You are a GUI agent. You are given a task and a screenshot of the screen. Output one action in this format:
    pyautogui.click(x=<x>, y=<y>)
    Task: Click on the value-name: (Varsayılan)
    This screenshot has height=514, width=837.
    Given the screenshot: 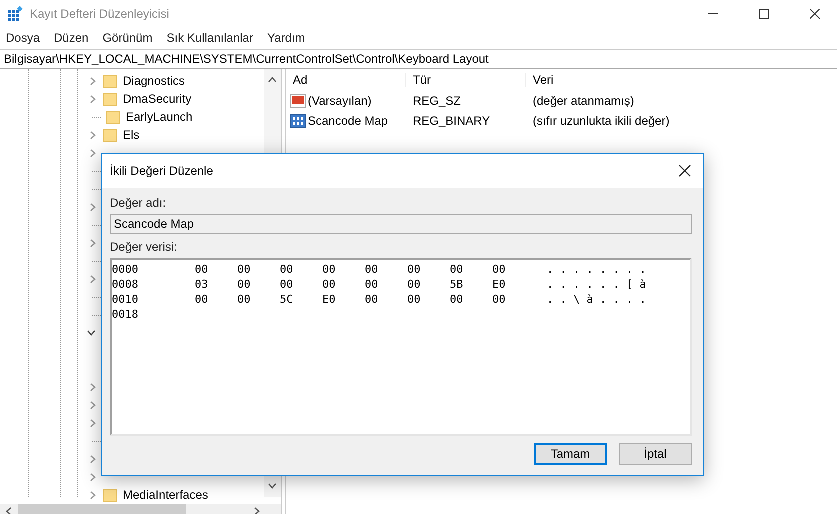 What is the action you would take?
    pyautogui.click(x=340, y=101)
    